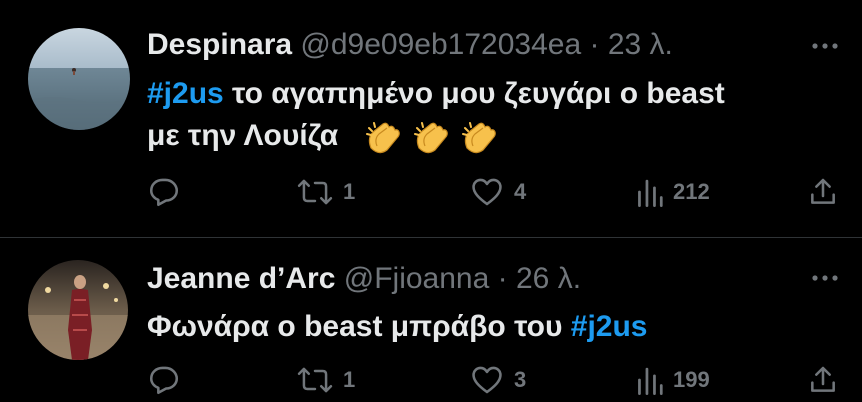 This screenshot has width=862, height=402. I want to click on views-button: 199, so click(672, 380).